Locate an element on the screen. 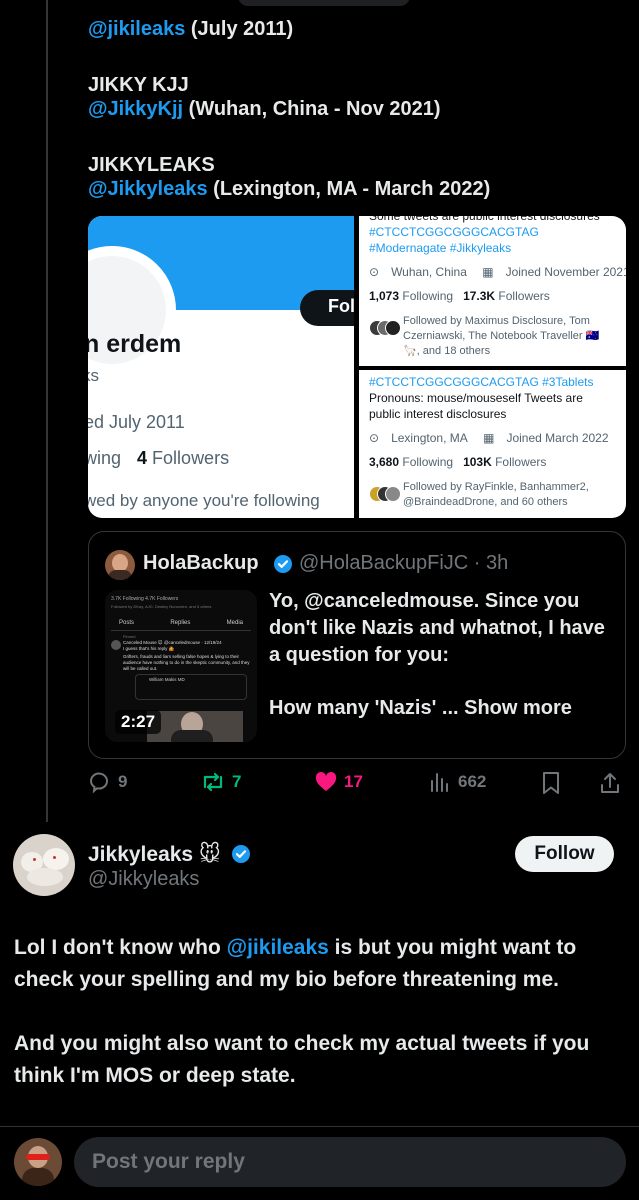 This screenshot has width=639, height=1200. profile-stats: wing 4 Followers is located at coordinates (159, 458).